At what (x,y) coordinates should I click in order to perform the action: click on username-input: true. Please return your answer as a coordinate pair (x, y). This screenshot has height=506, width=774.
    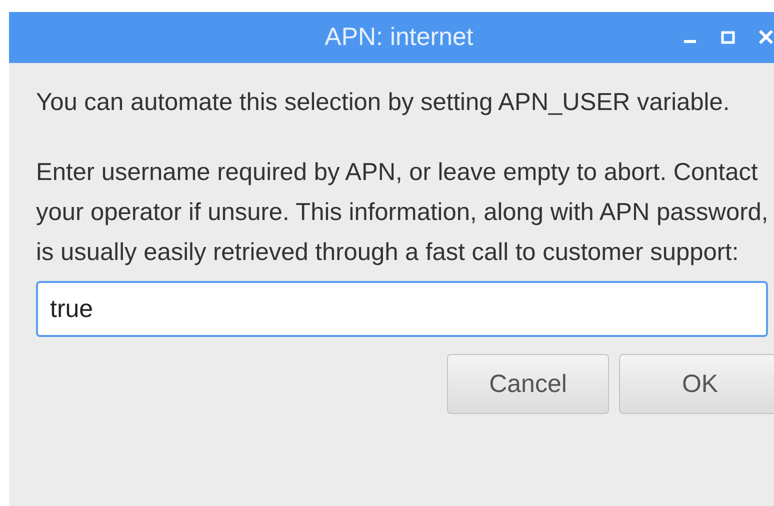
    Looking at the image, I should click on (402, 309).